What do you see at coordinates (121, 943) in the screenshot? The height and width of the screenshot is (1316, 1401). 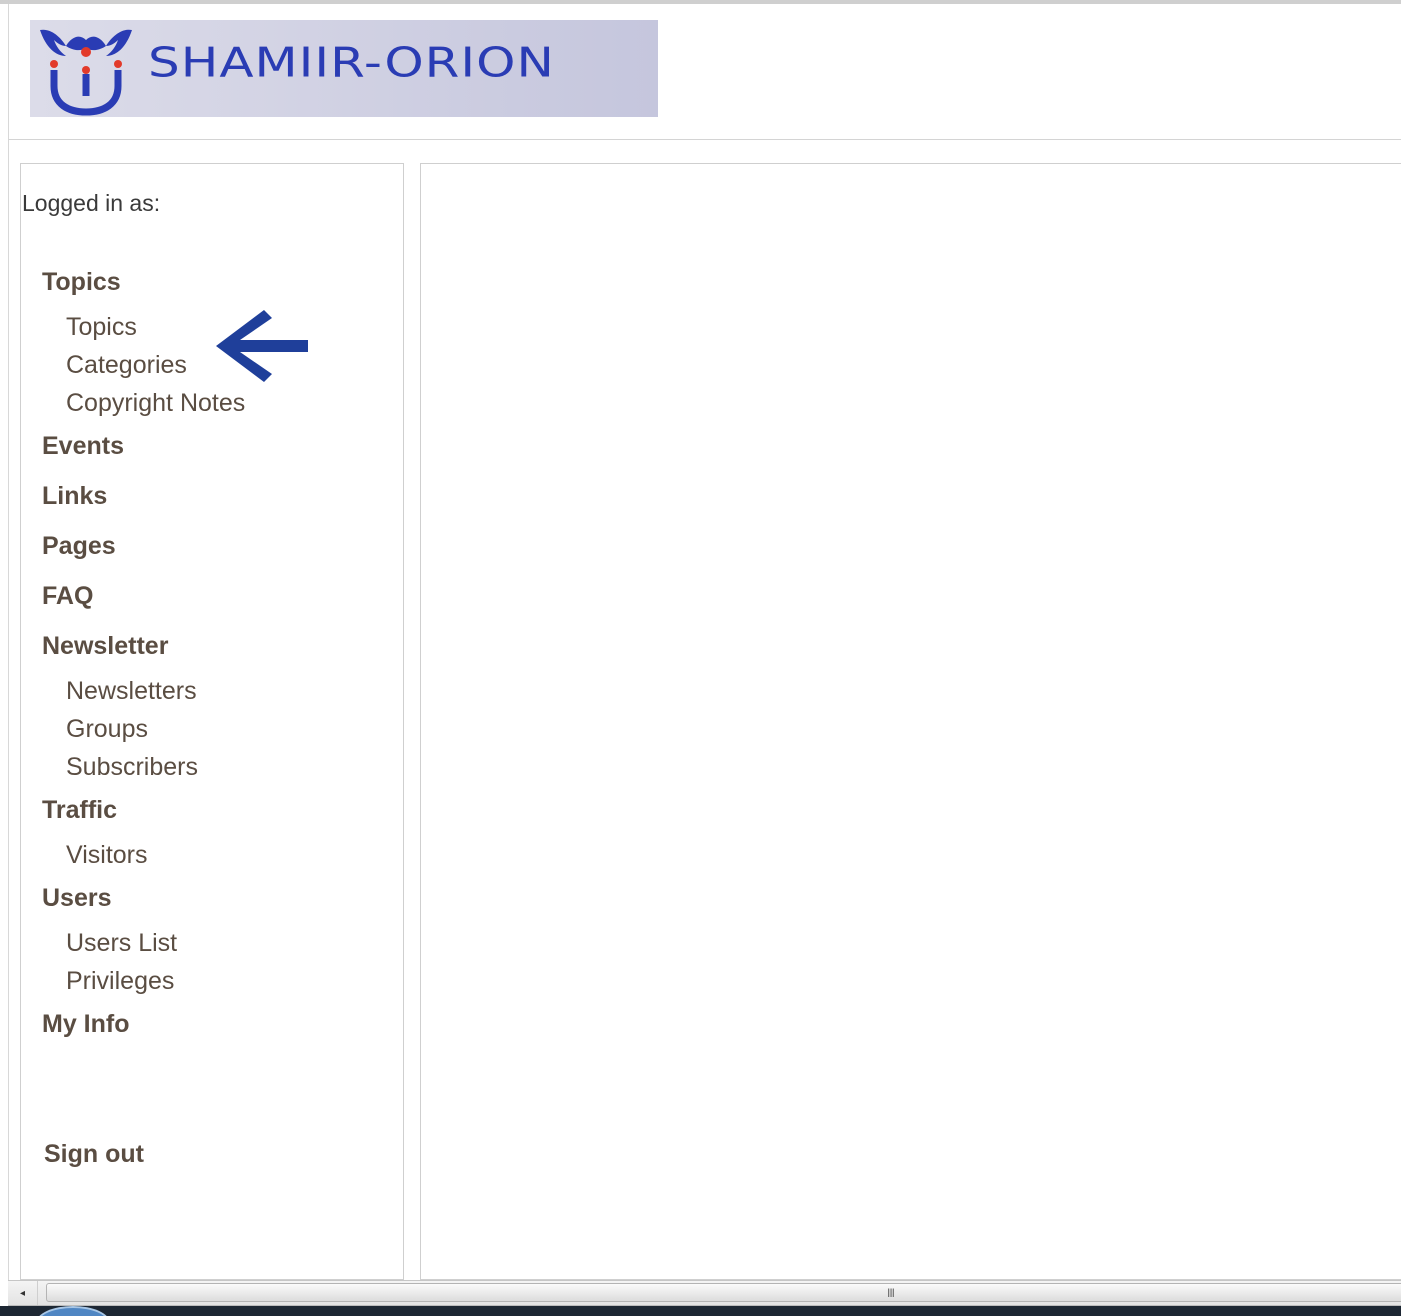 I see `nav-item-users-list: Users List` at bounding box center [121, 943].